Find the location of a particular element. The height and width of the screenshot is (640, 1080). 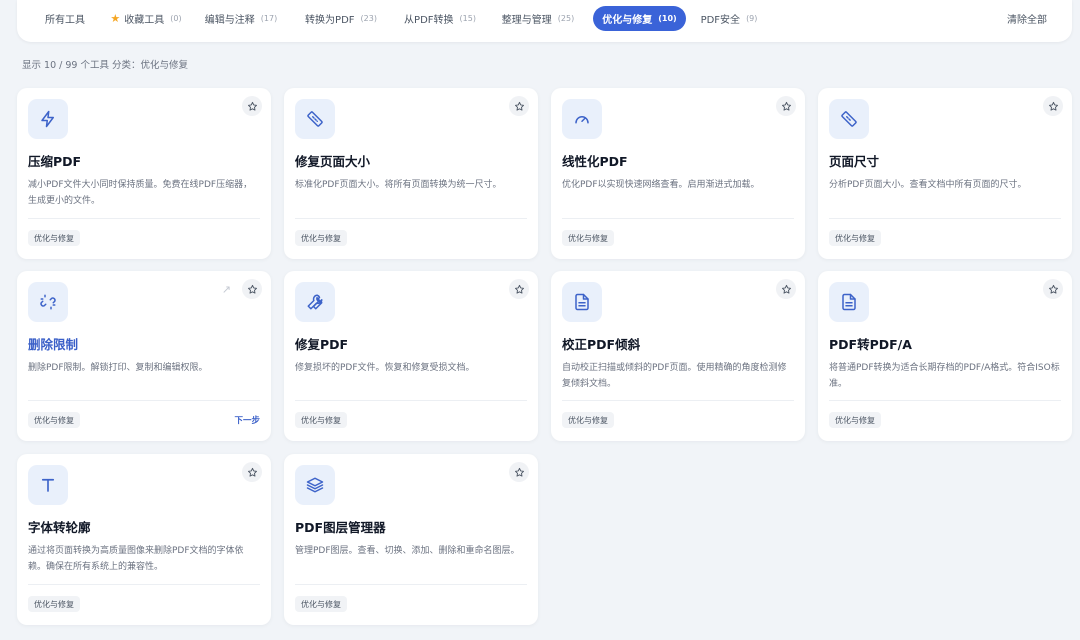

tab-optimize-repair: 优化与修复 (10) is located at coordinates (639, 18).